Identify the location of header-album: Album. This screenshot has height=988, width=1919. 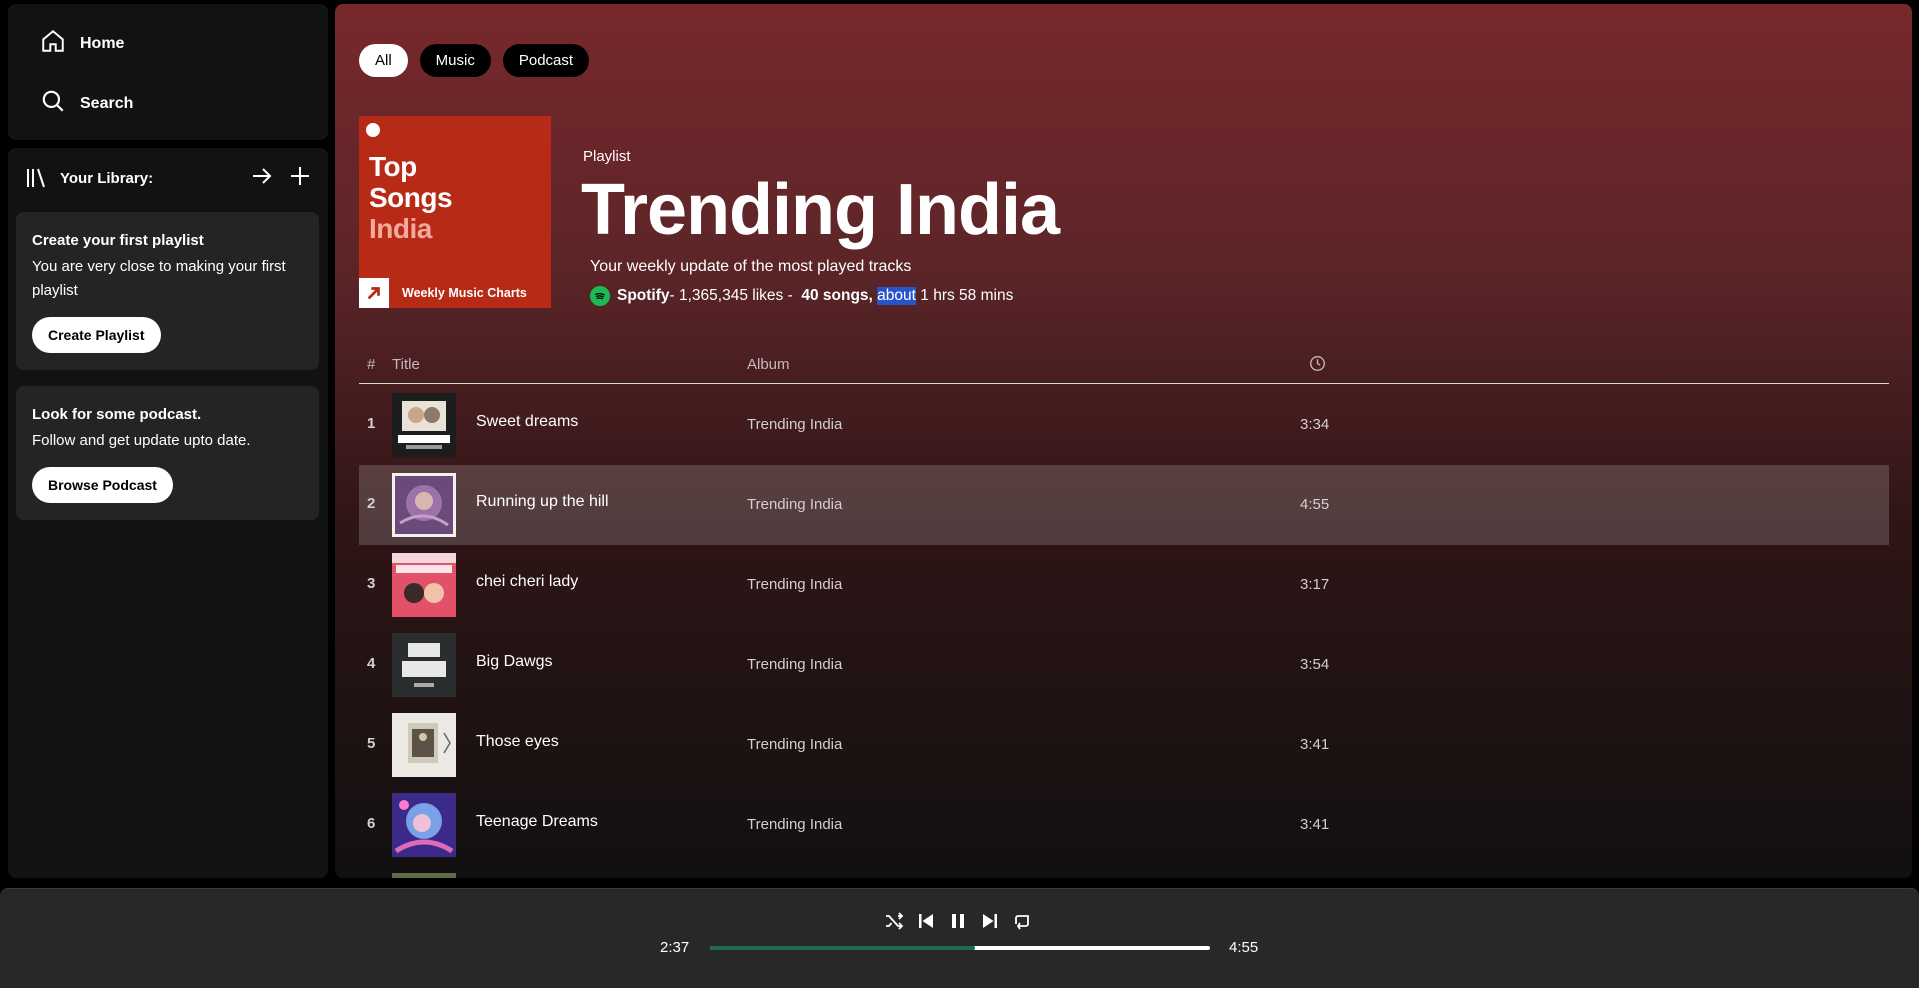
(768, 364).